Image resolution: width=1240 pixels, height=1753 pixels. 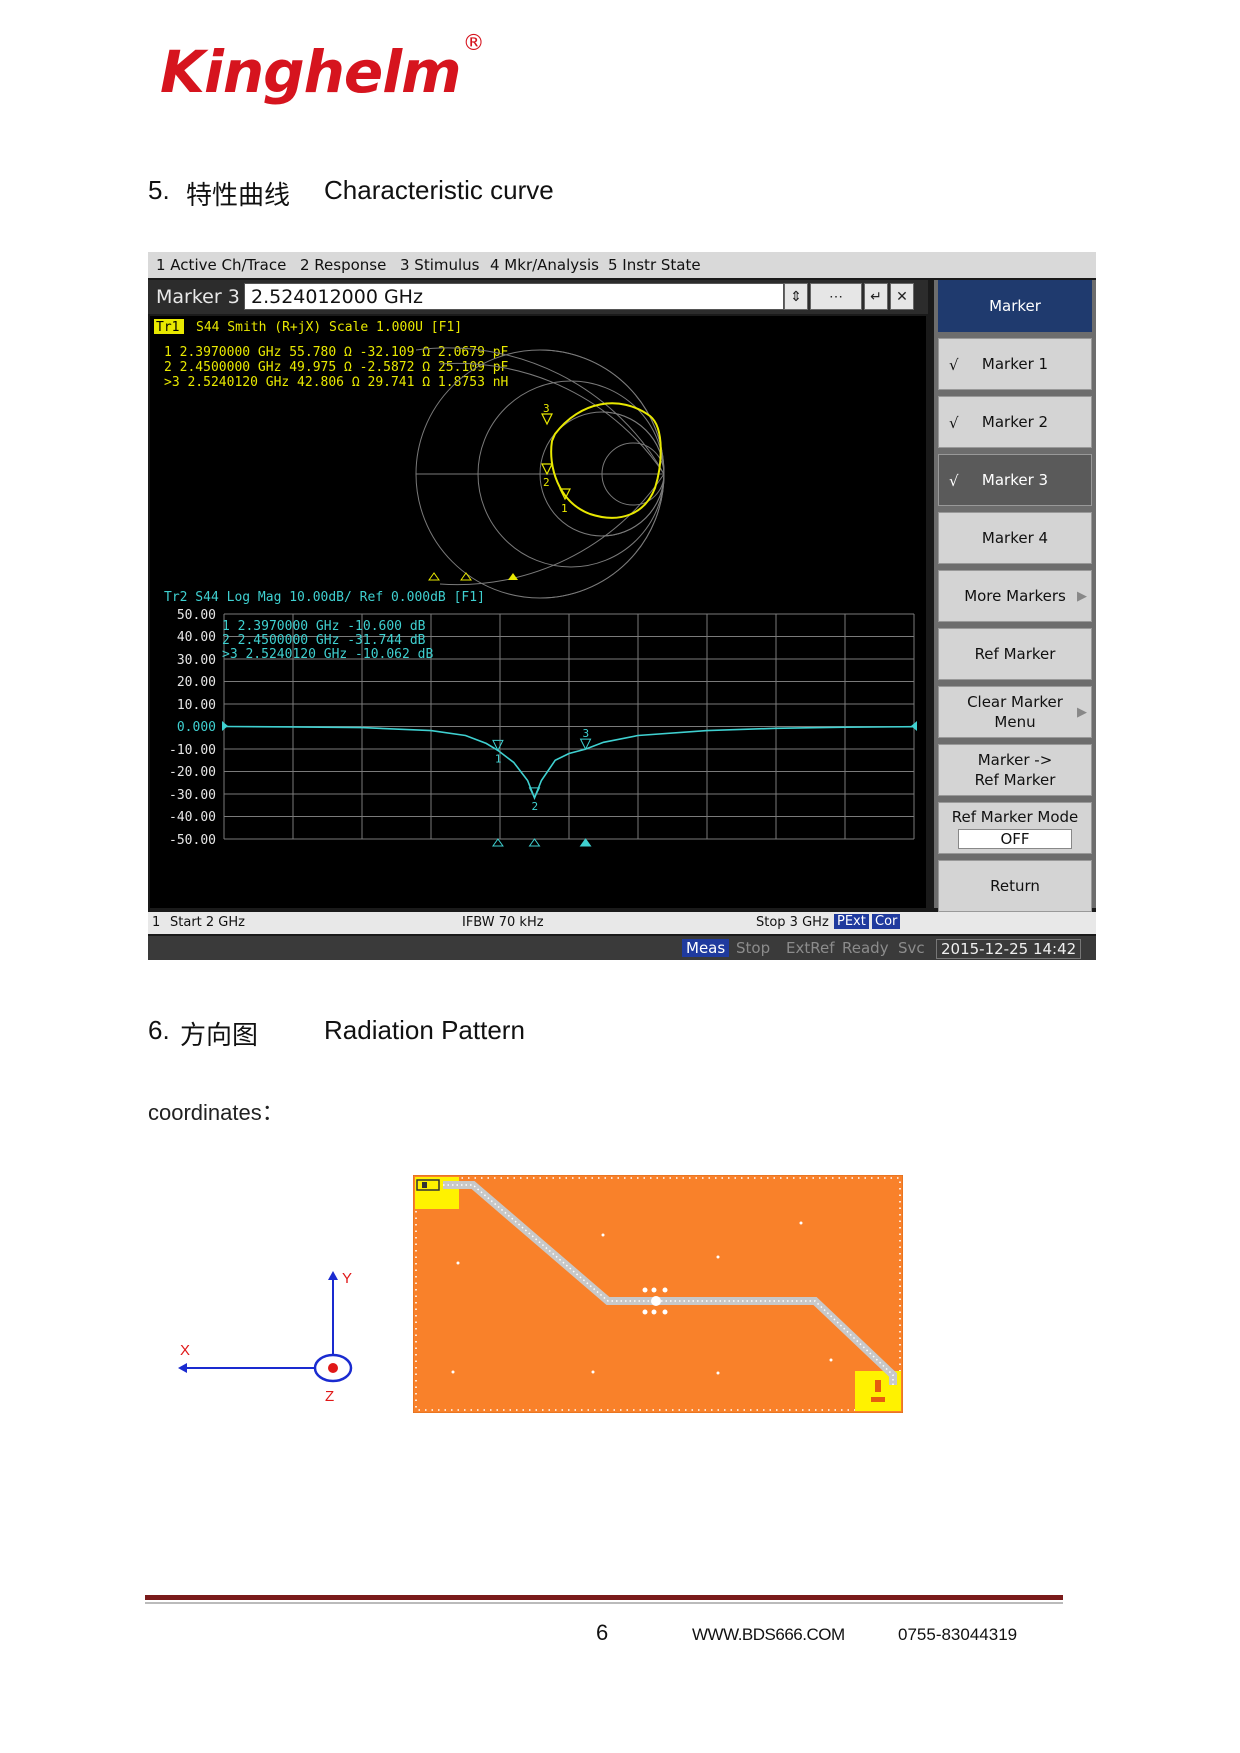 What do you see at coordinates (851, 921) in the screenshot?
I see `pext-badge: PExt` at bounding box center [851, 921].